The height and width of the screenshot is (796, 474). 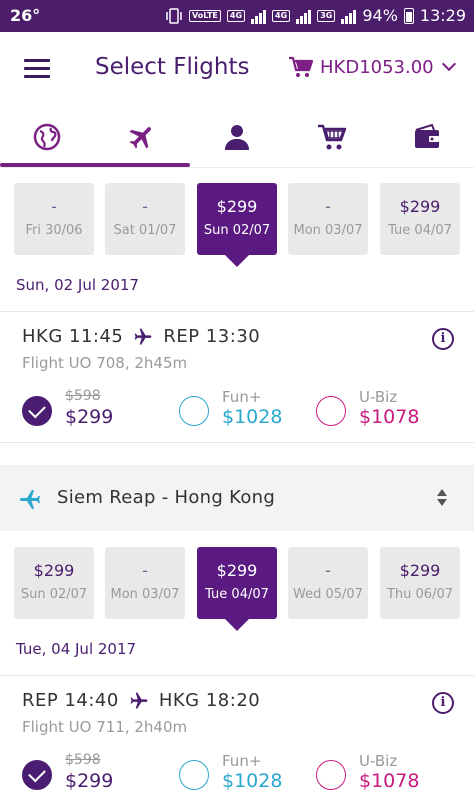 I want to click on date-day: Wed 05/07, so click(x=328, y=594).